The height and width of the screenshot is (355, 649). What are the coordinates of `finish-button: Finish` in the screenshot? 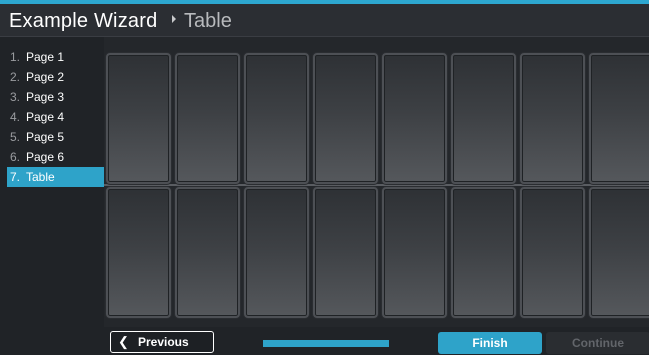 It's located at (490, 343).